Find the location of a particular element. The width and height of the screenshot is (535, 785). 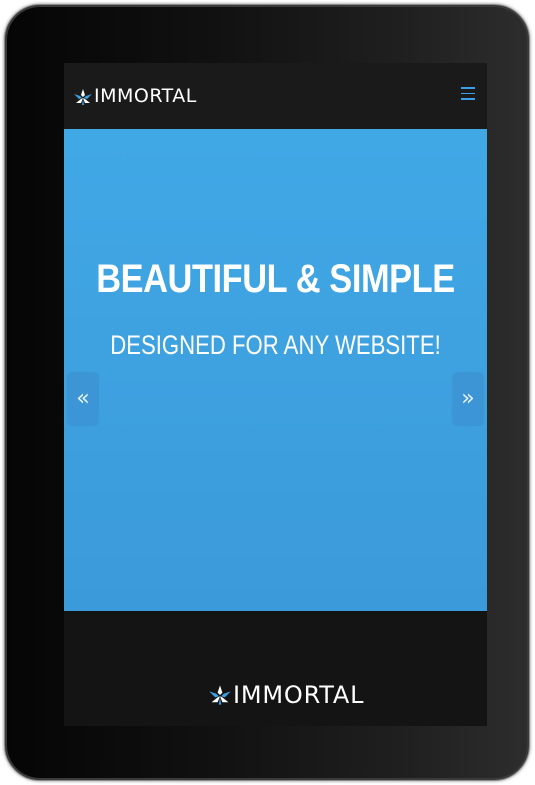

top-navbar: IMMORTAL is located at coordinates (275, 96).